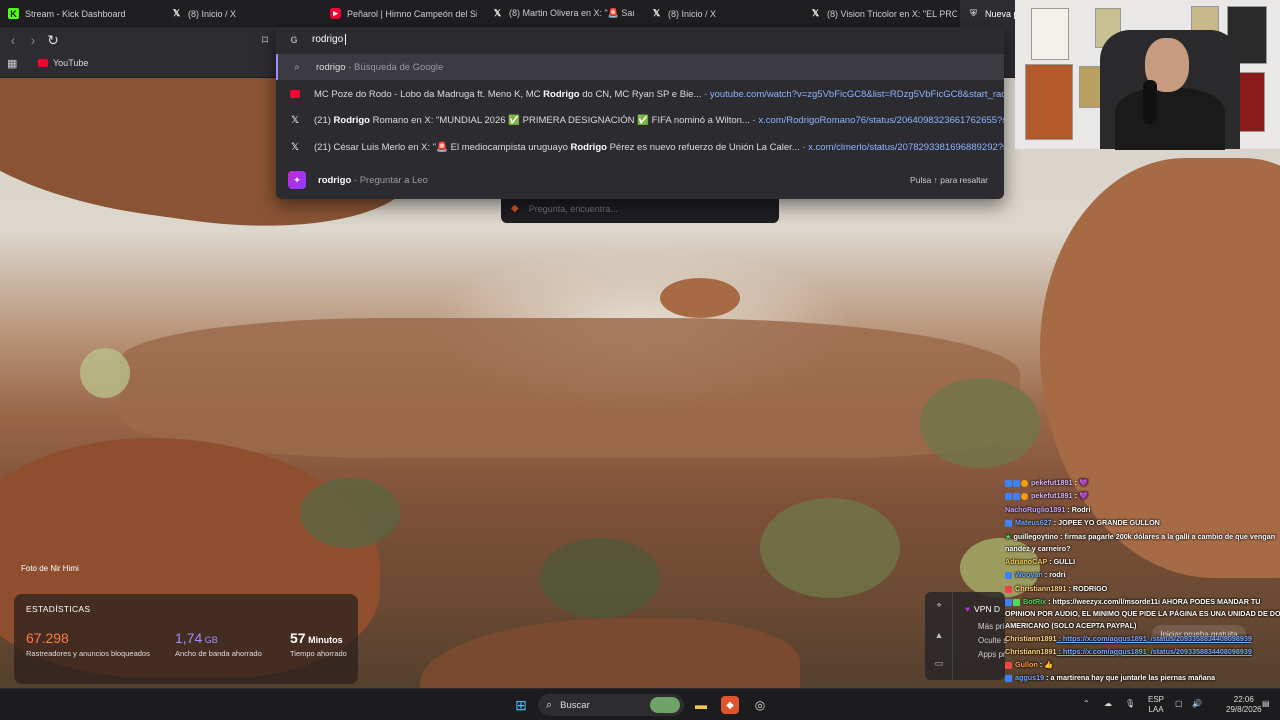  Describe the element at coordinates (218, 653) in the screenshot. I see `stat-label: Ancho de banda ahorrado` at that location.